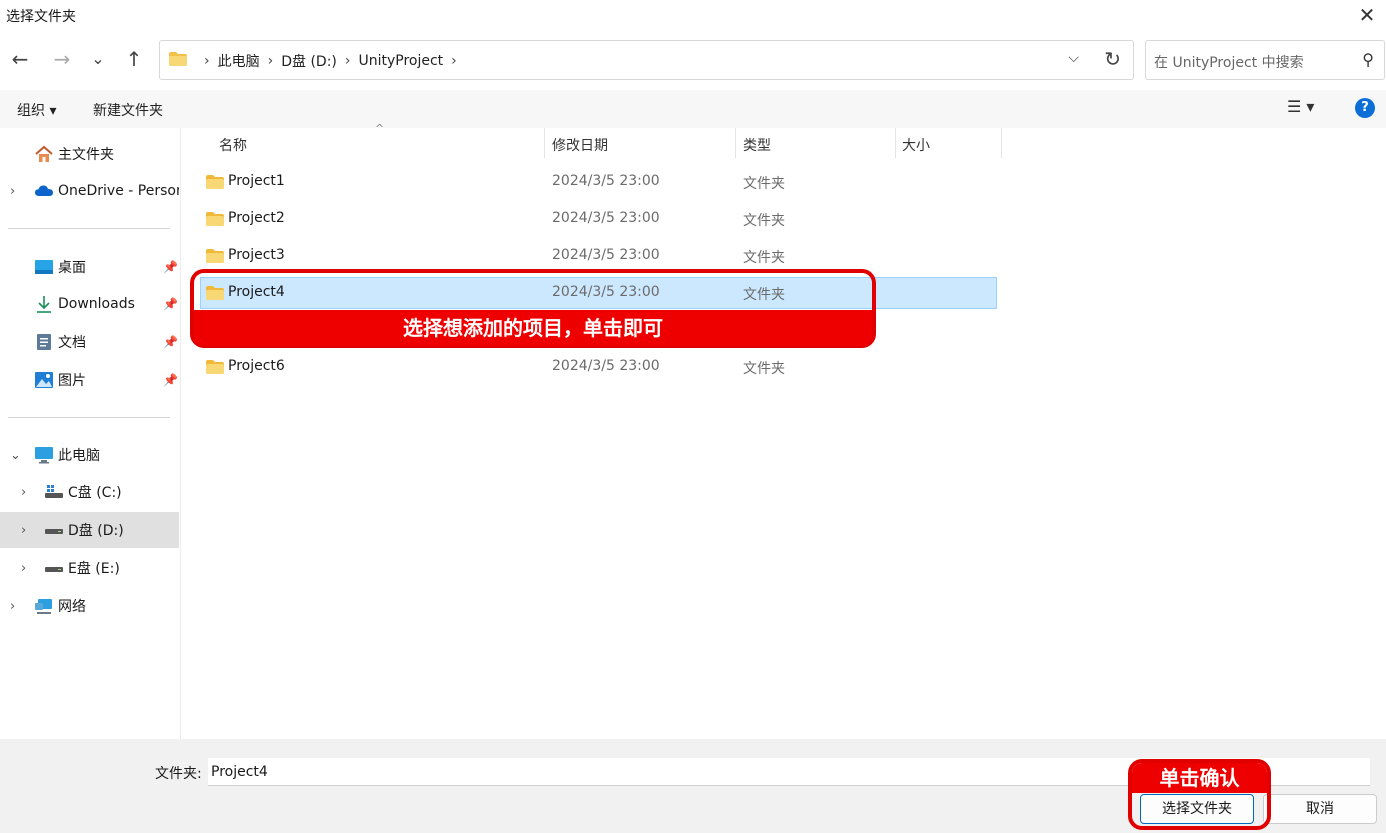 The image size is (1386, 833). What do you see at coordinates (44, 380) in the screenshot?
I see `picture-icon` at bounding box center [44, 380].